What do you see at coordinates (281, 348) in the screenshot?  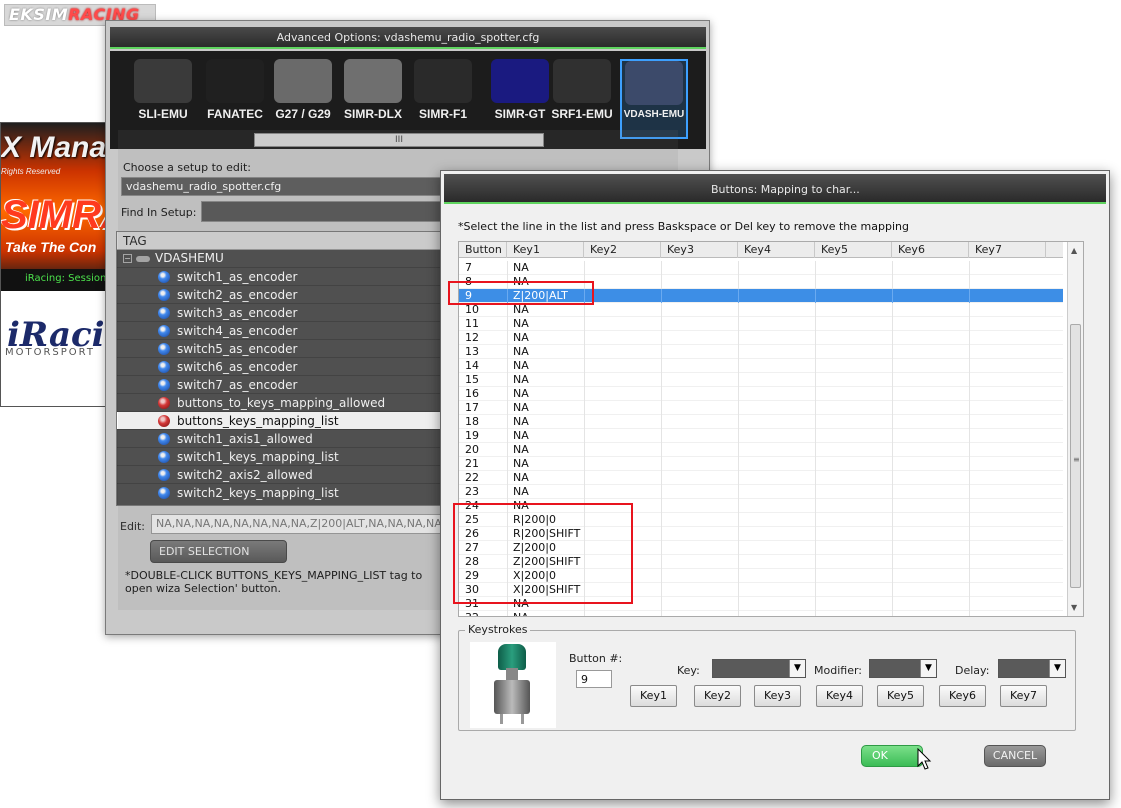 I see `tree-item: switch5_as_encoder` at bounding box center [281, 348].